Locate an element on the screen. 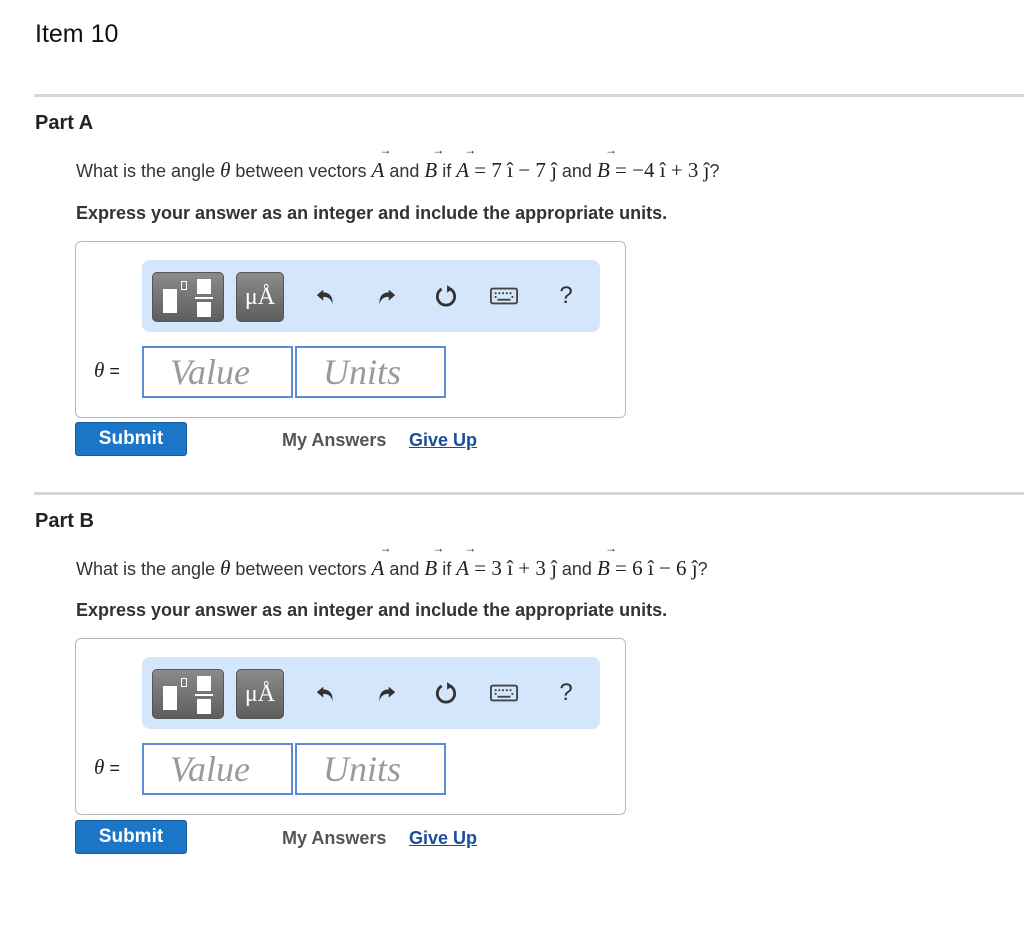 This screenshot has height=930, width=1024. item-title: Item 10 is located at coordinates (77, 34).